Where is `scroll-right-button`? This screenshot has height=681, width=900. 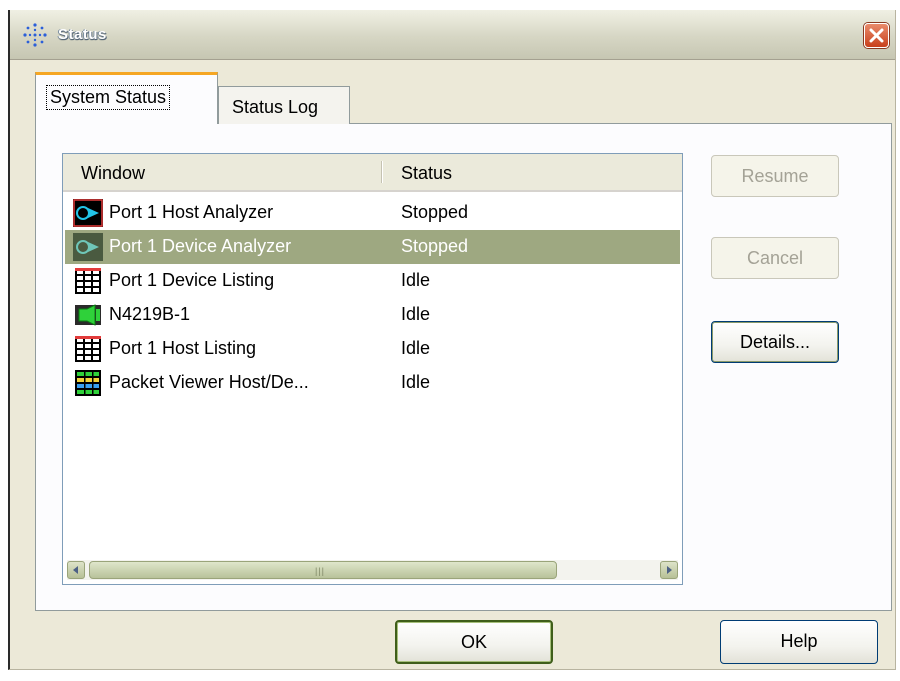 scroll-right-button is located at coordinates (669, 570).